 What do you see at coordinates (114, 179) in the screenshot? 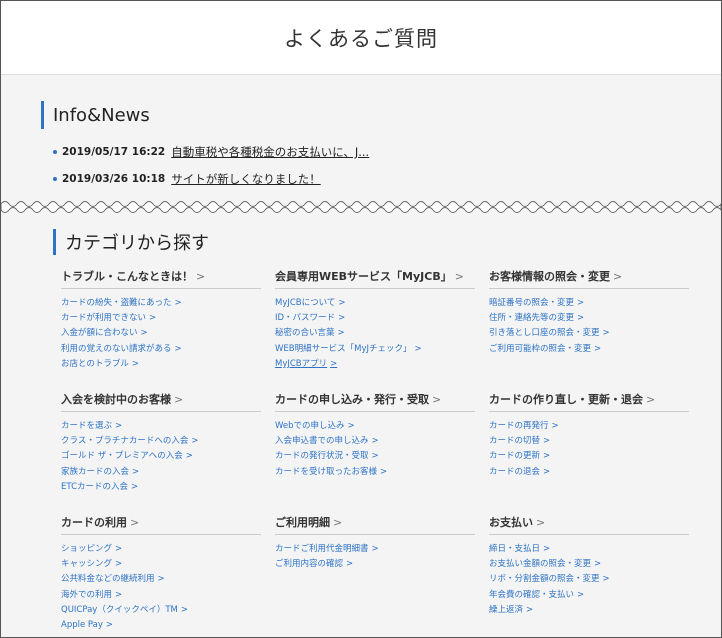
I see `news-date: 2019/03/26 10:18` at bounding box center [114, 179].